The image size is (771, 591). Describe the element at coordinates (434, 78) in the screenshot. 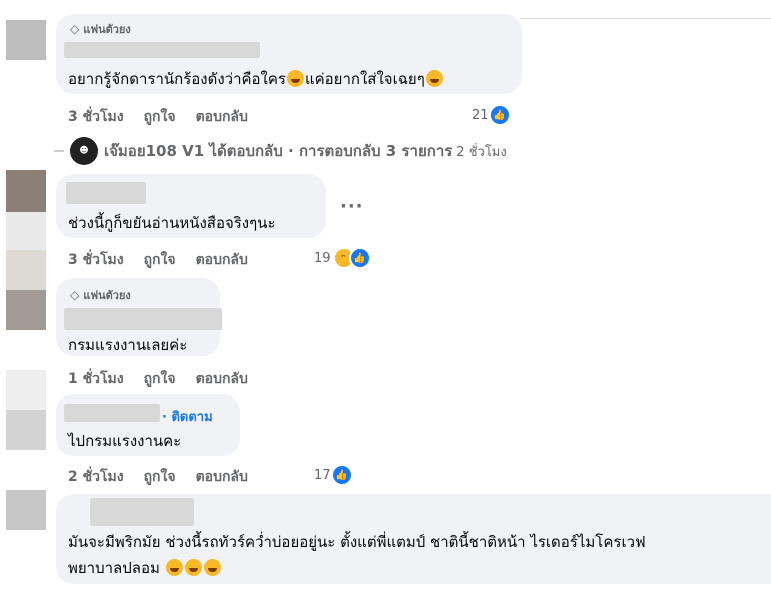

I see `rolling-laughing-emoji-icon` at that location.